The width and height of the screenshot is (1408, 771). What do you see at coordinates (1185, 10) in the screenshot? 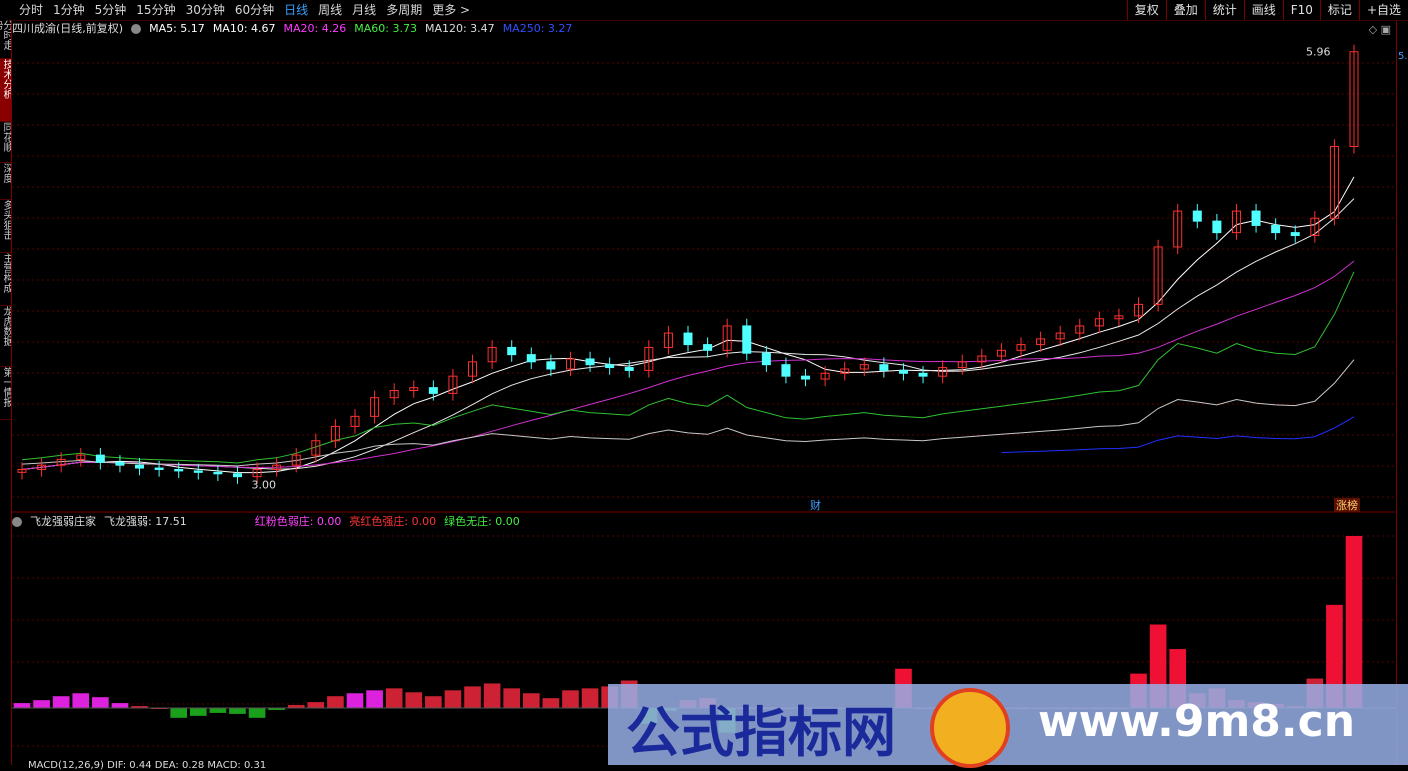
I see `toolbar-button: 叠加` at bounding box center [1185, 10].